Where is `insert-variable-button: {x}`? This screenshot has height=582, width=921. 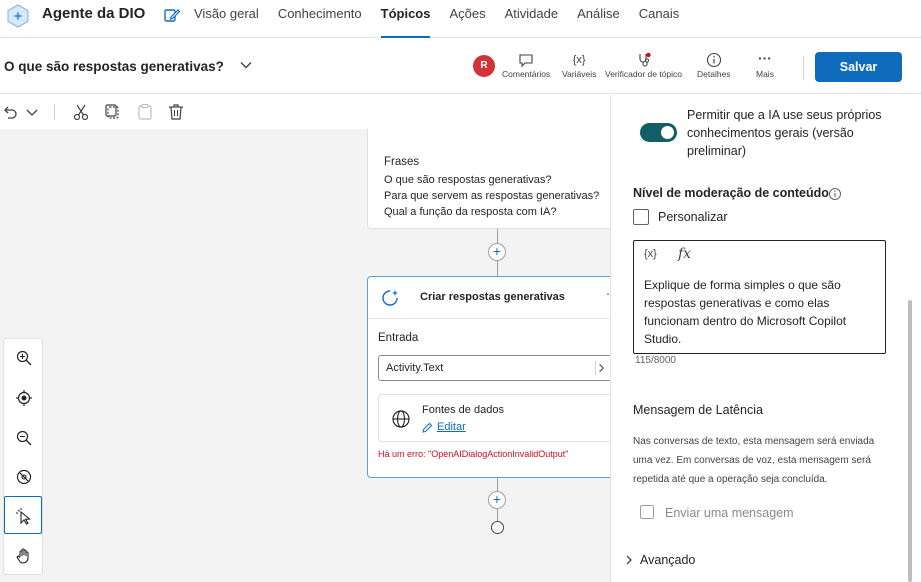 insert-variable-button: {x} is located at coordinates (650, 254).